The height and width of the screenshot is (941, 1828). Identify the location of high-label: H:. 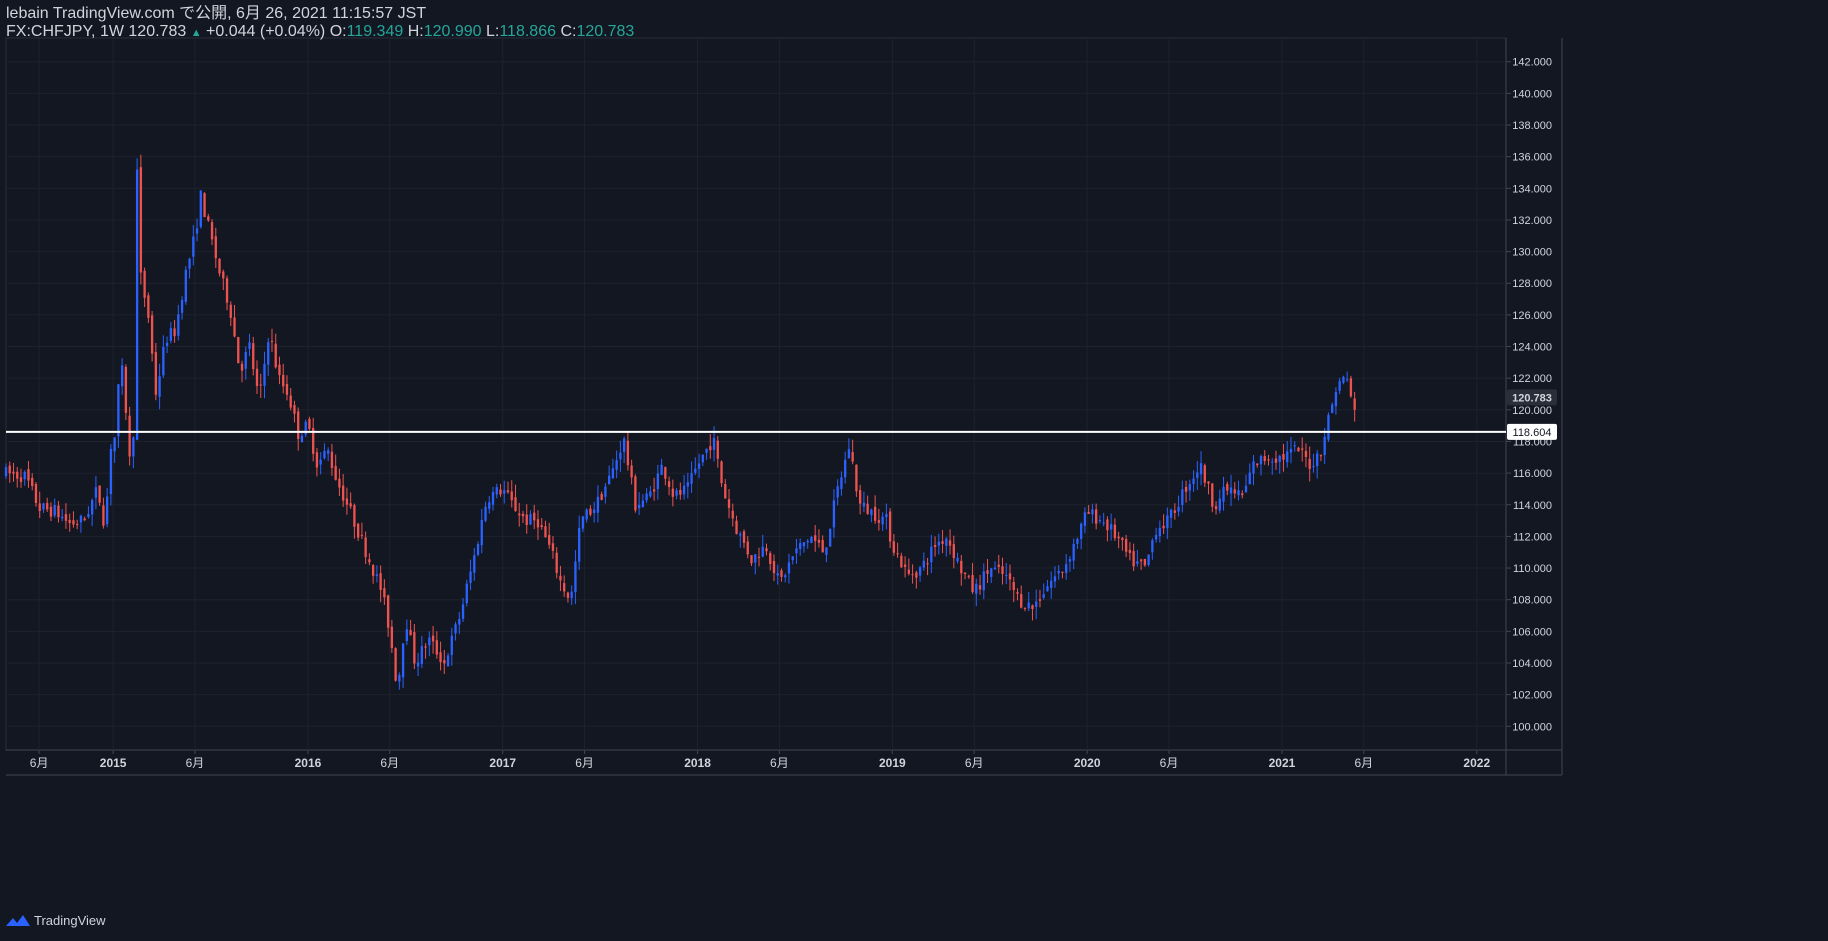
(415, 31).